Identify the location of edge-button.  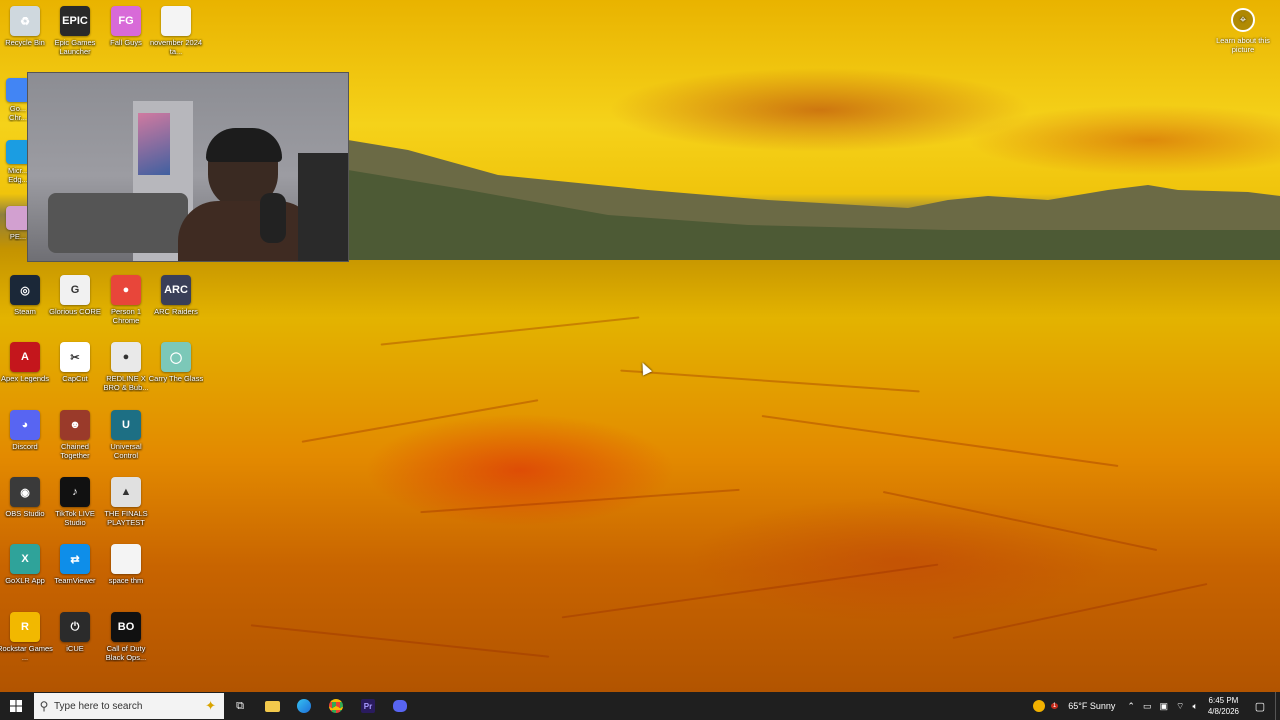
(304, 706).